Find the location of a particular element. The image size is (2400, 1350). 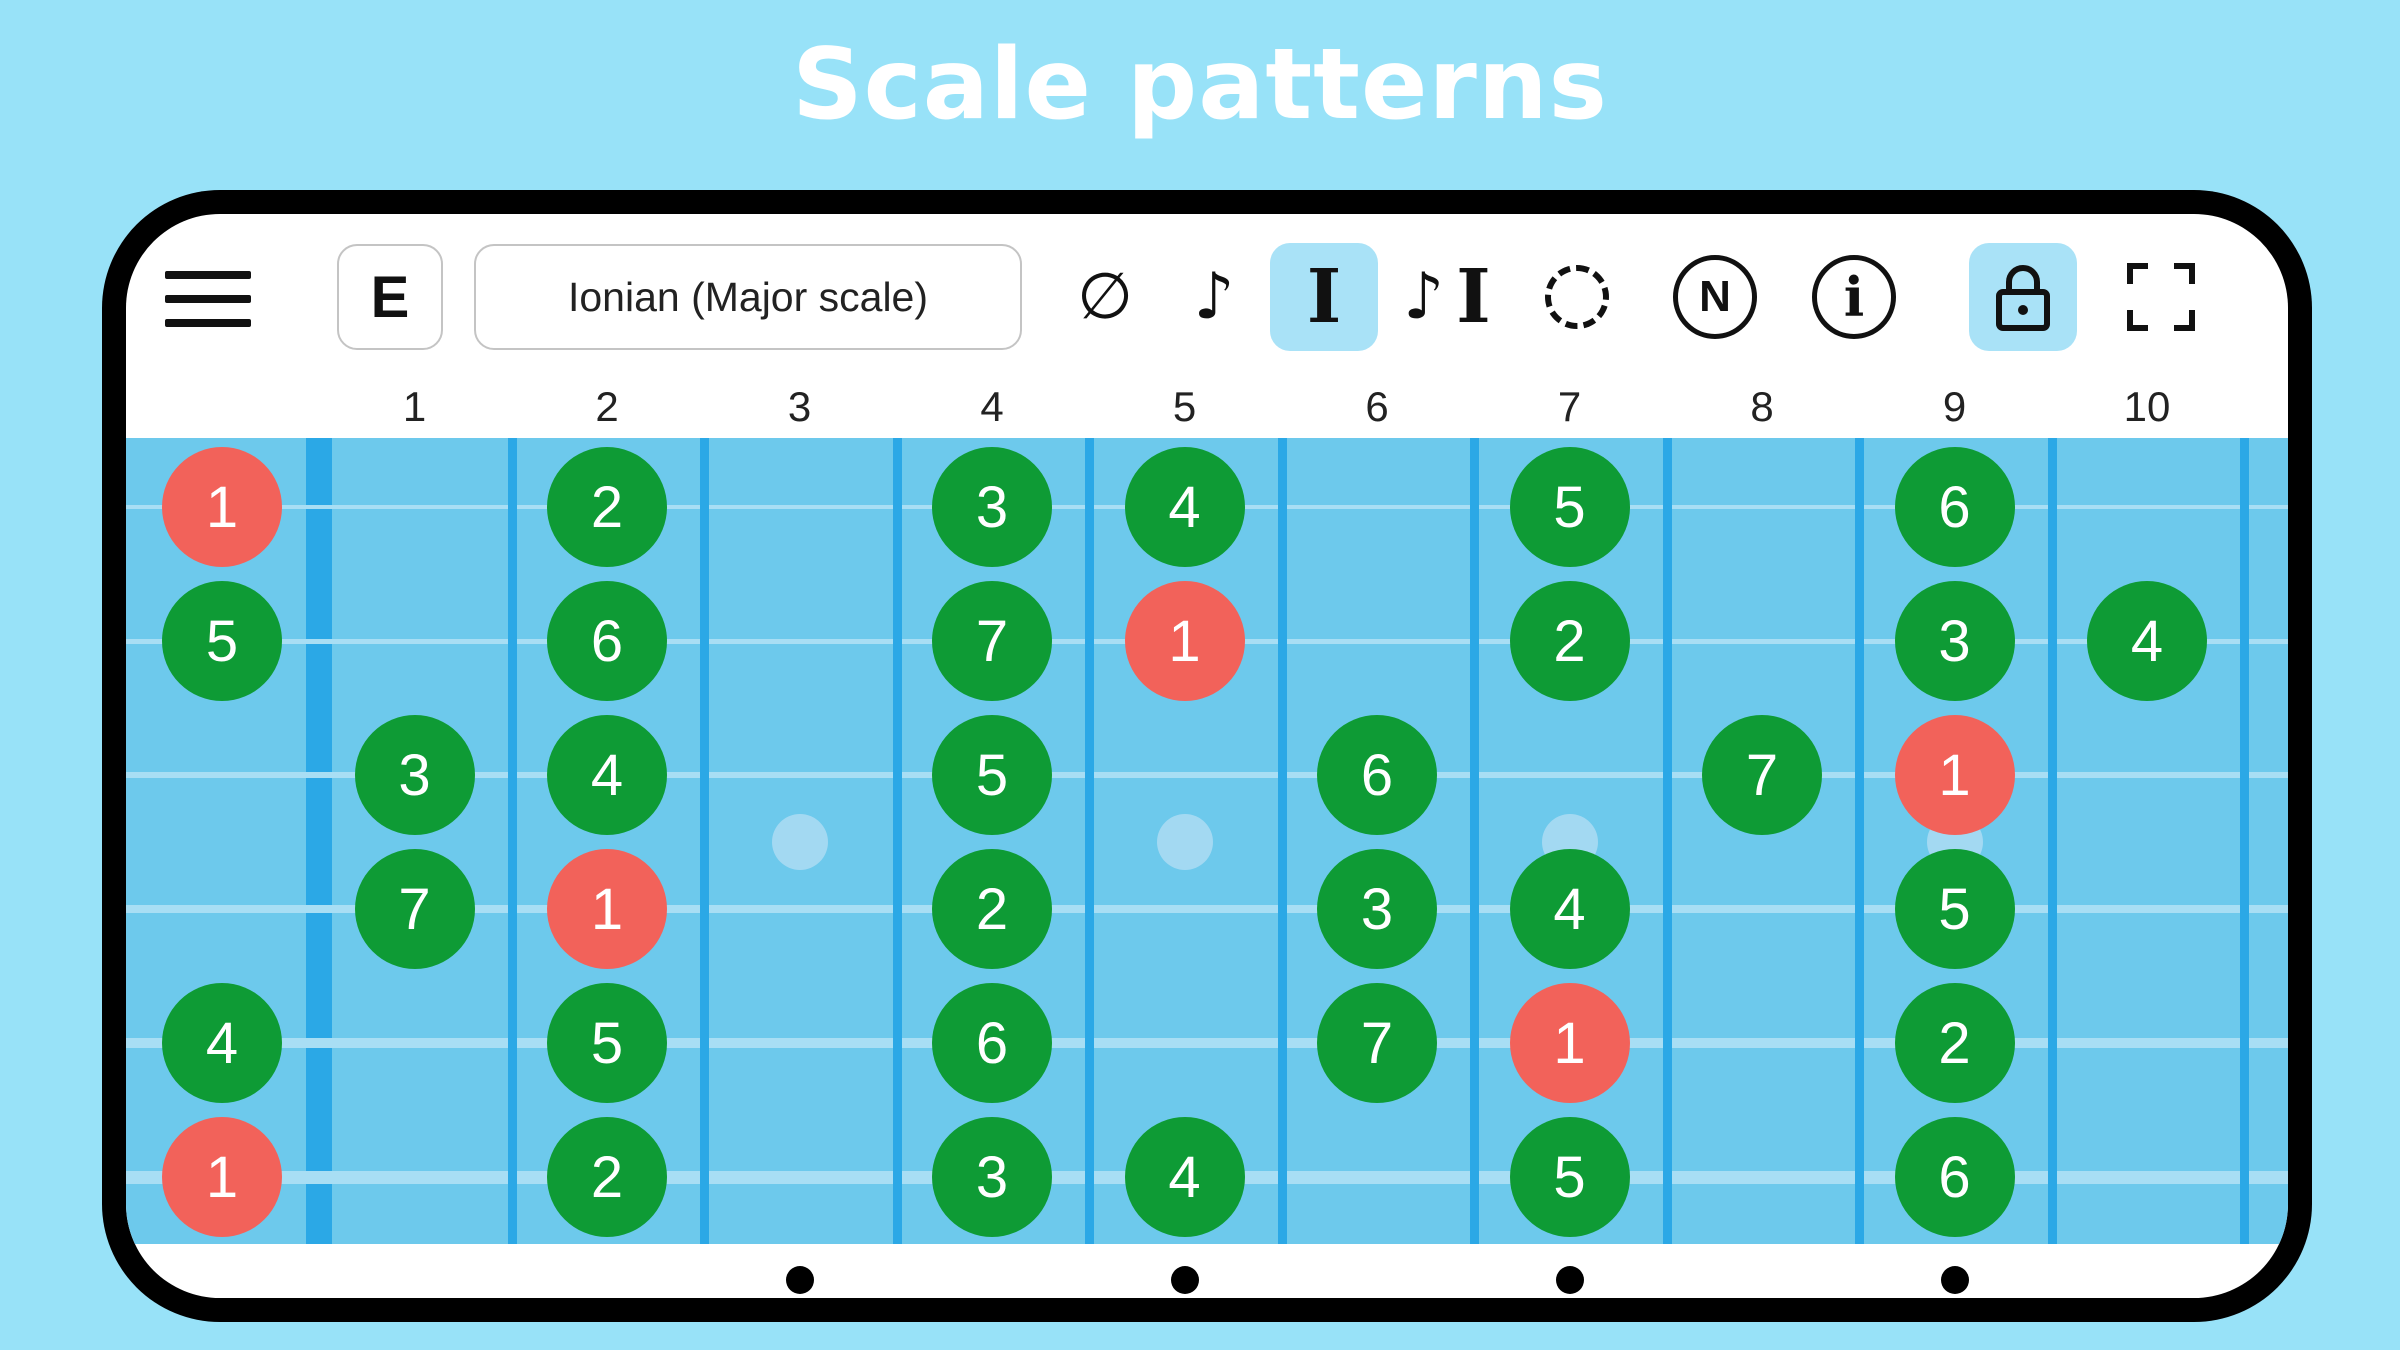

lock-button is located at coordinates (2023, 297).